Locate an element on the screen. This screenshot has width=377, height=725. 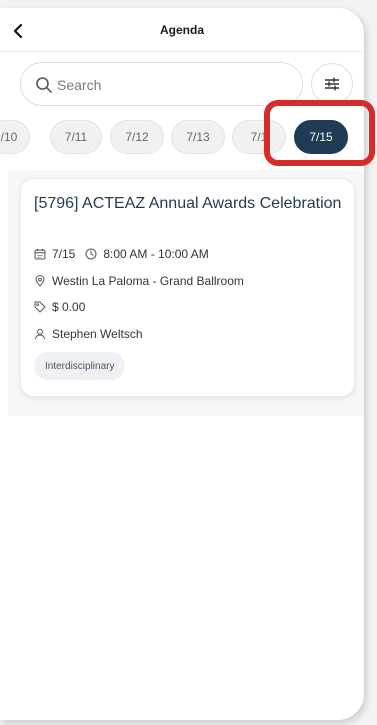
date-chip-label: /10 is located at coordinates (9, 137).